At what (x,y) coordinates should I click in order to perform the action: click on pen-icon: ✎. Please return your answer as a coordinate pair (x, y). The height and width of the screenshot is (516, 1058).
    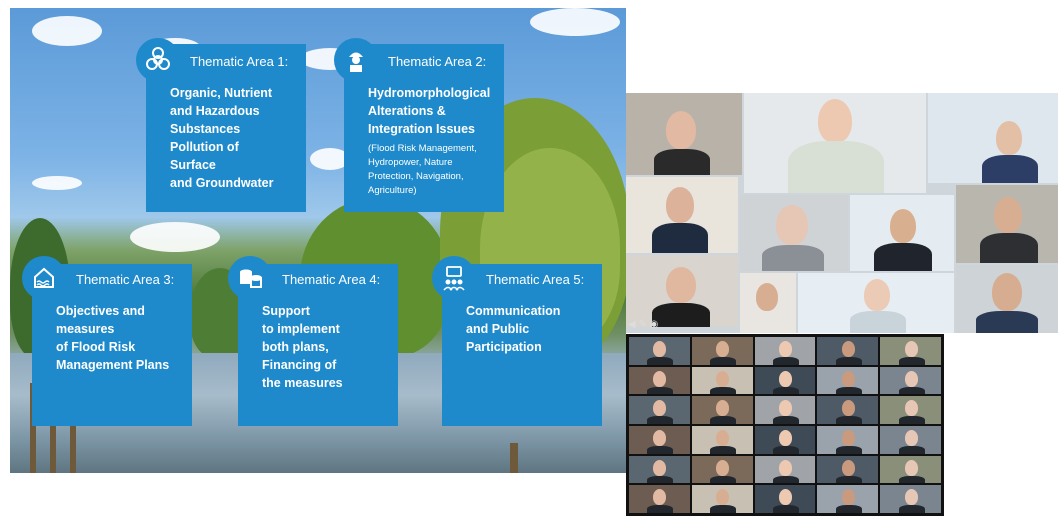
    Looking at the image, I should click on (642, 324).